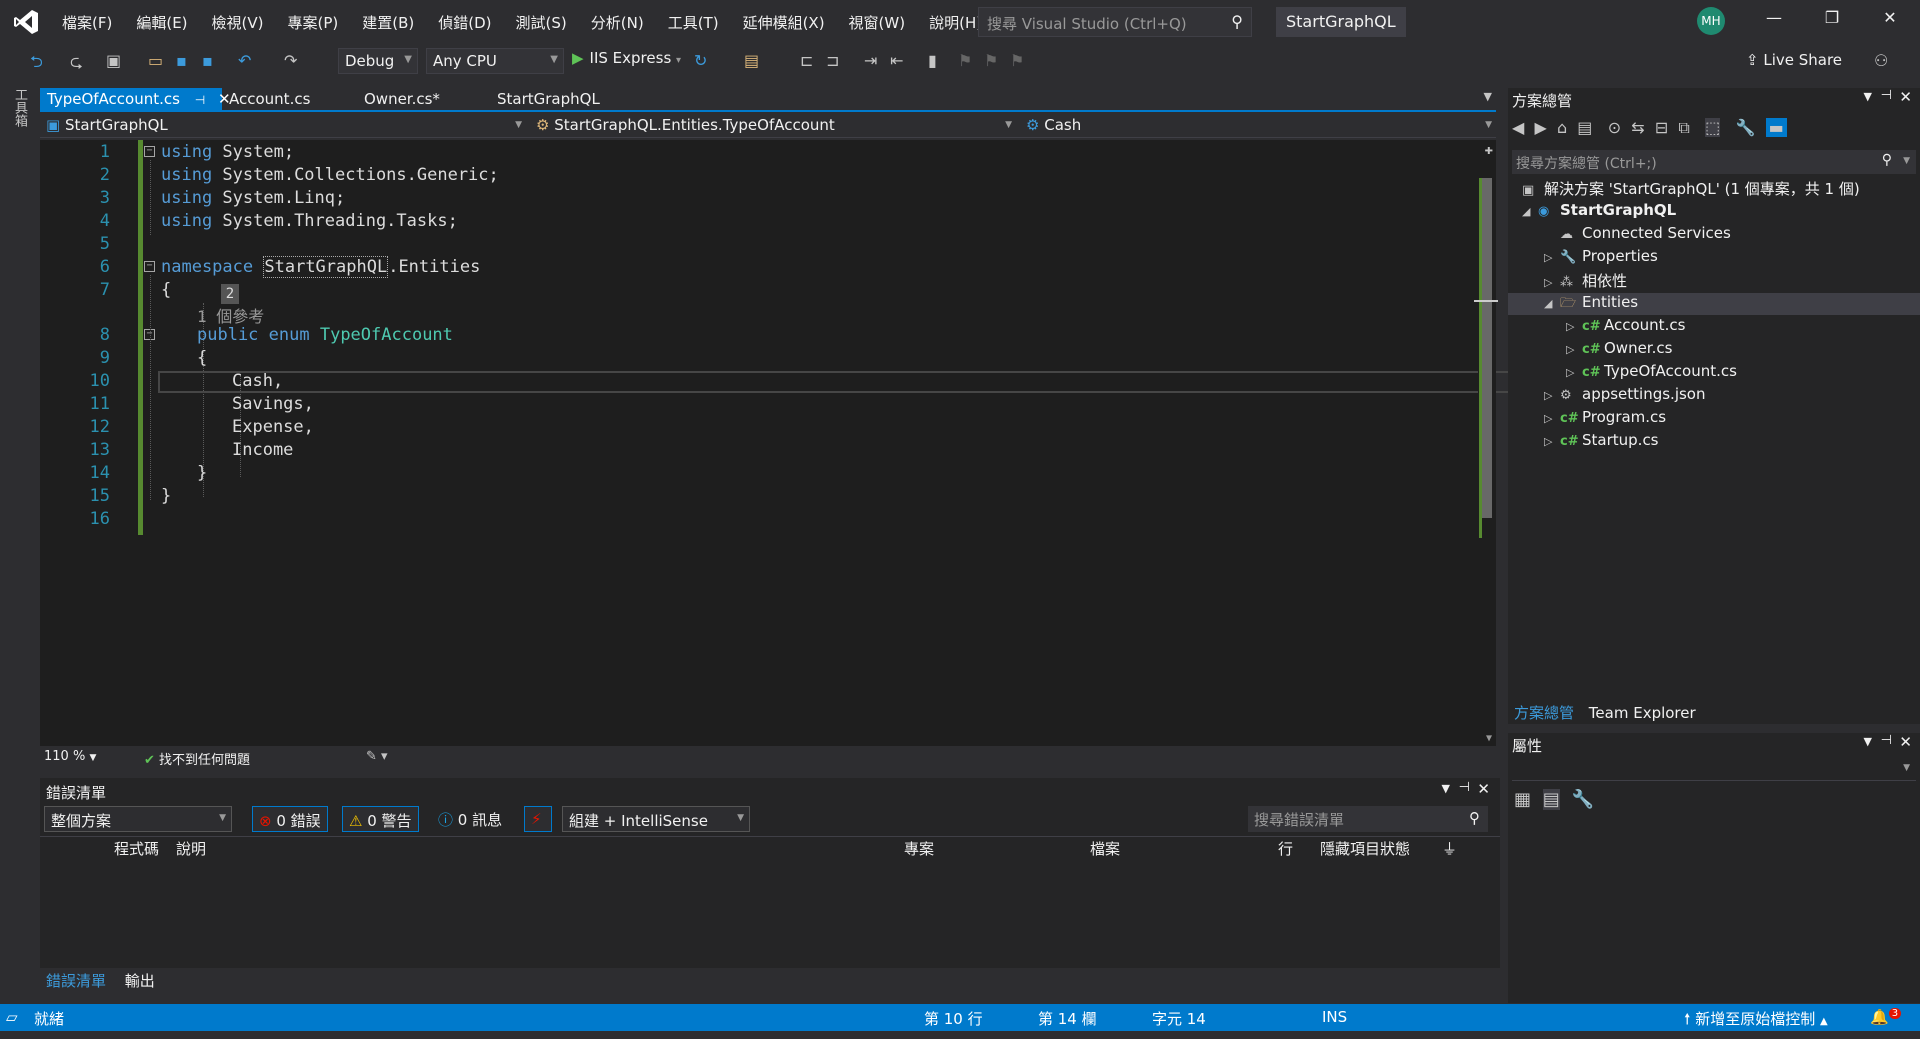 This screenshot has height=1039, width=1920. I want to click on tree-appsettings: ▷ ⚙ appsettings.json, so click(1625, 396).